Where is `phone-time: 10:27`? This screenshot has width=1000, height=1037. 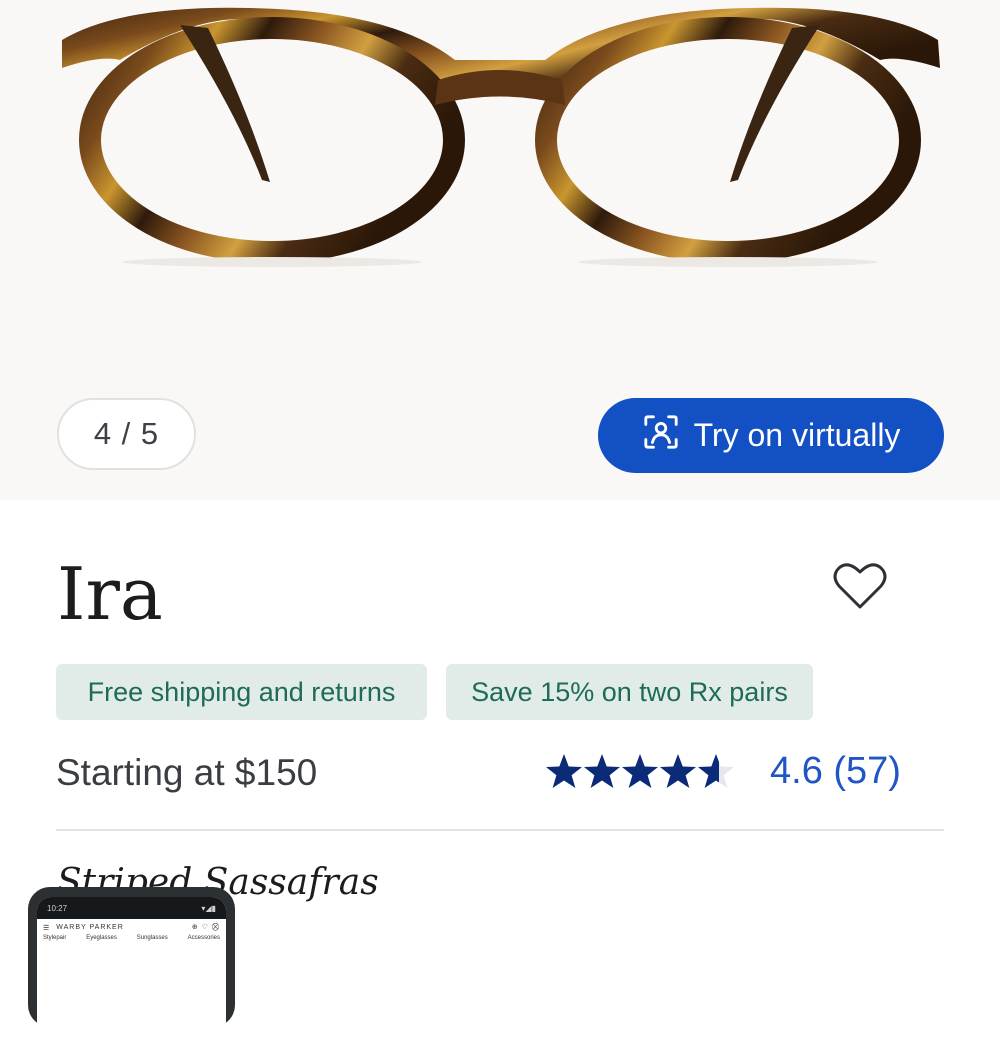
phone-time: 10:27 is located at coordinates (57, 908).